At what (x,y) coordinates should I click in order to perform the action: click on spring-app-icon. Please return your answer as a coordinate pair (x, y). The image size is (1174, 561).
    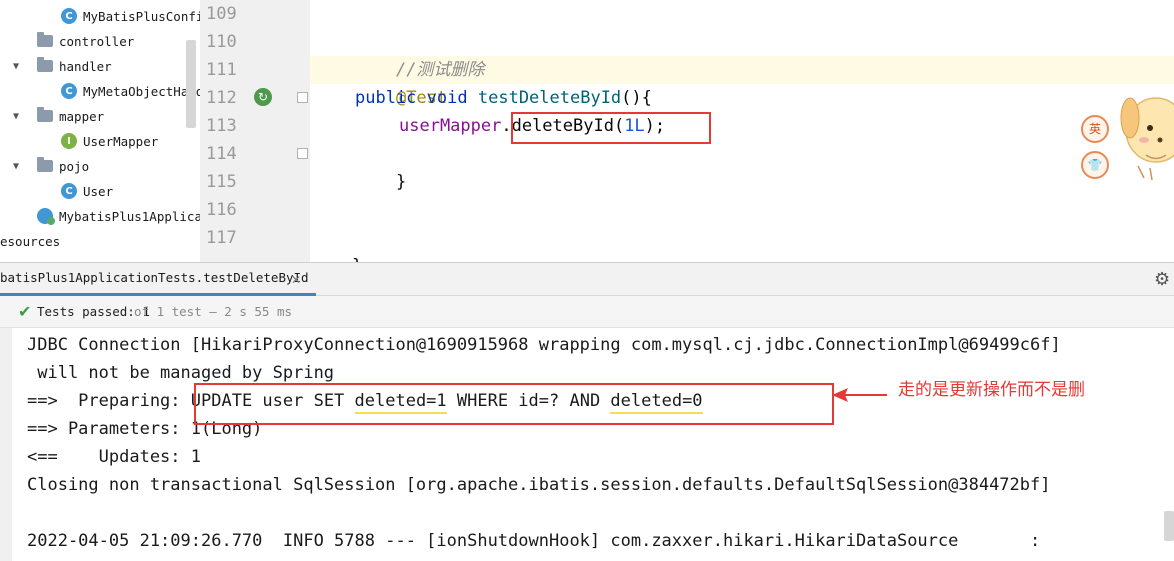
    Looking at the image, I should click on (46, 216).